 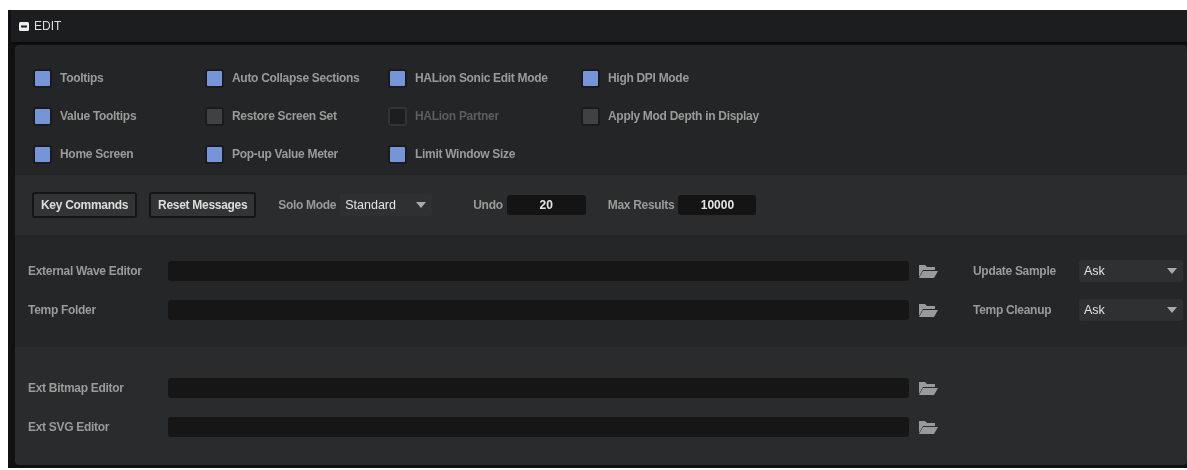 What do you see at coordinates (62, 310) in the screenshot?
I see `path-label: Temp Folder` at bounding box center [62, 310].